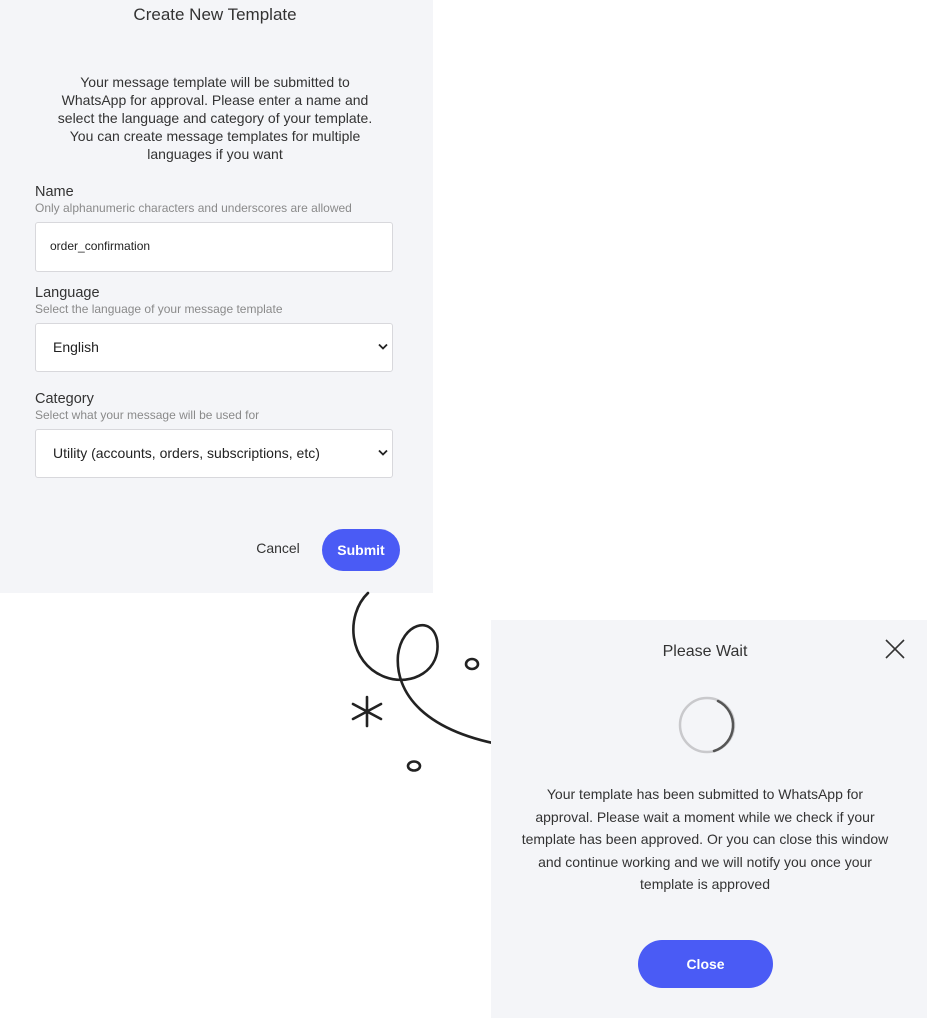  I want to click on name-label: Name, so click(54, 192).